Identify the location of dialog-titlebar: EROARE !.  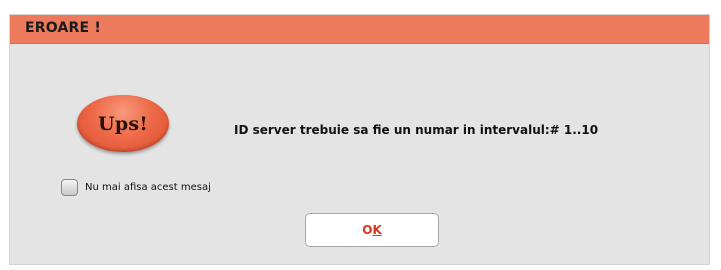
(359, 29).